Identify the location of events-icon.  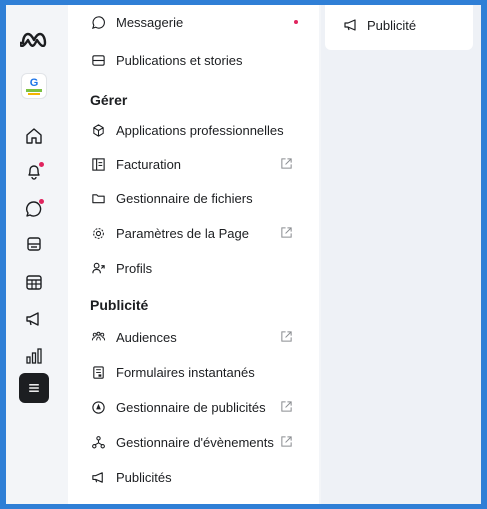
(98, 442).